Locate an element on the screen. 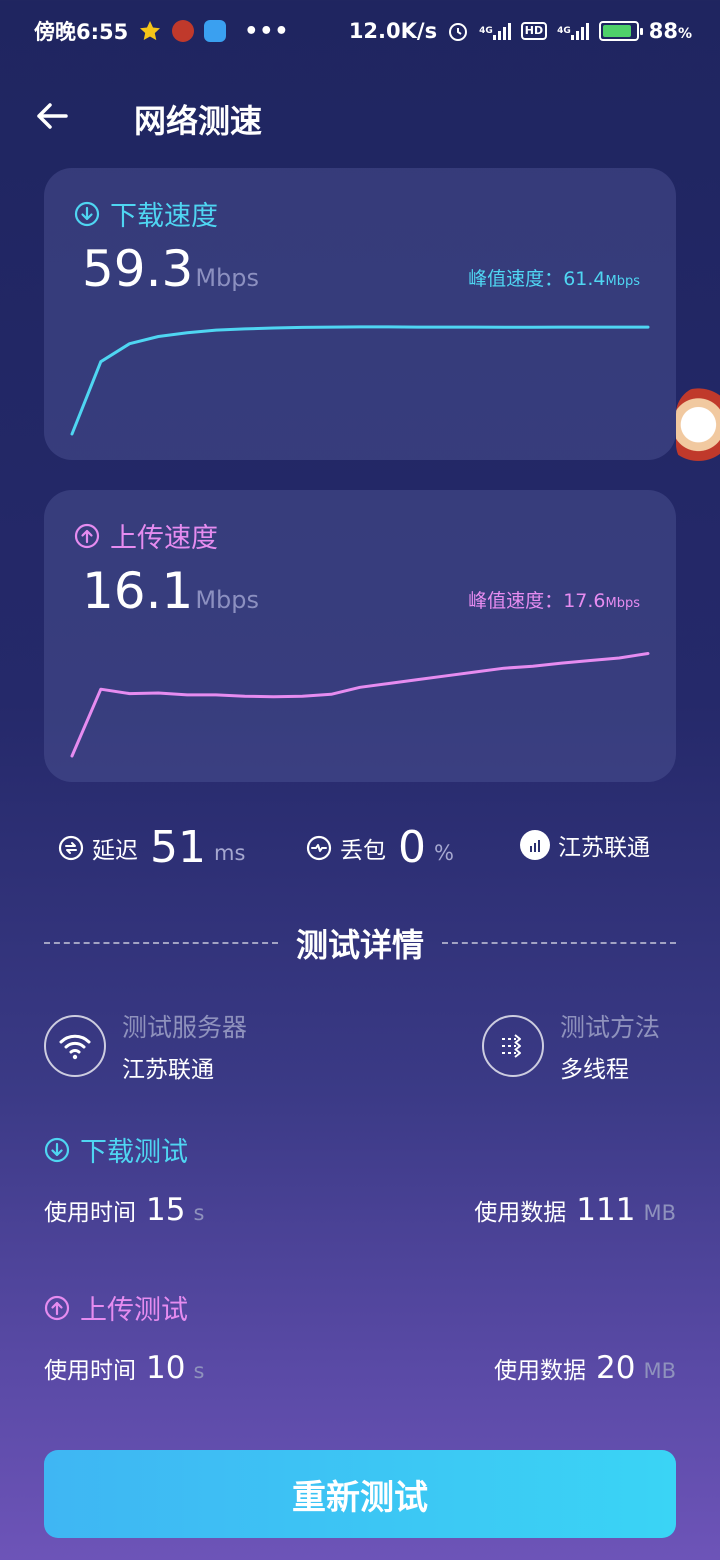  download-card-header: 下载速度 is located at coordinates (146, 213).